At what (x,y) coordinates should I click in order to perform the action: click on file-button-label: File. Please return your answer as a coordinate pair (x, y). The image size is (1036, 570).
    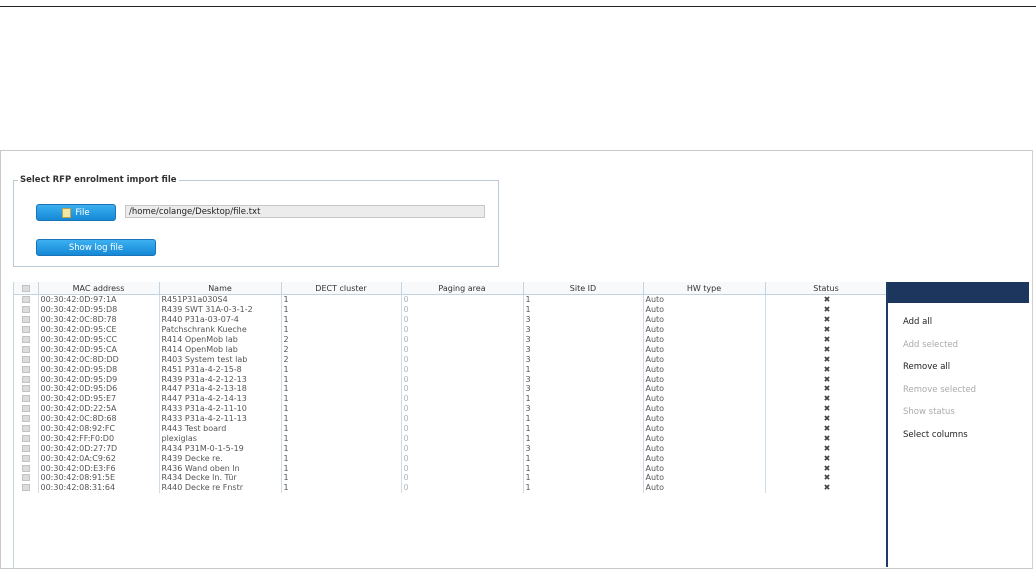
    Looking at the image, I should click on (82, 212).